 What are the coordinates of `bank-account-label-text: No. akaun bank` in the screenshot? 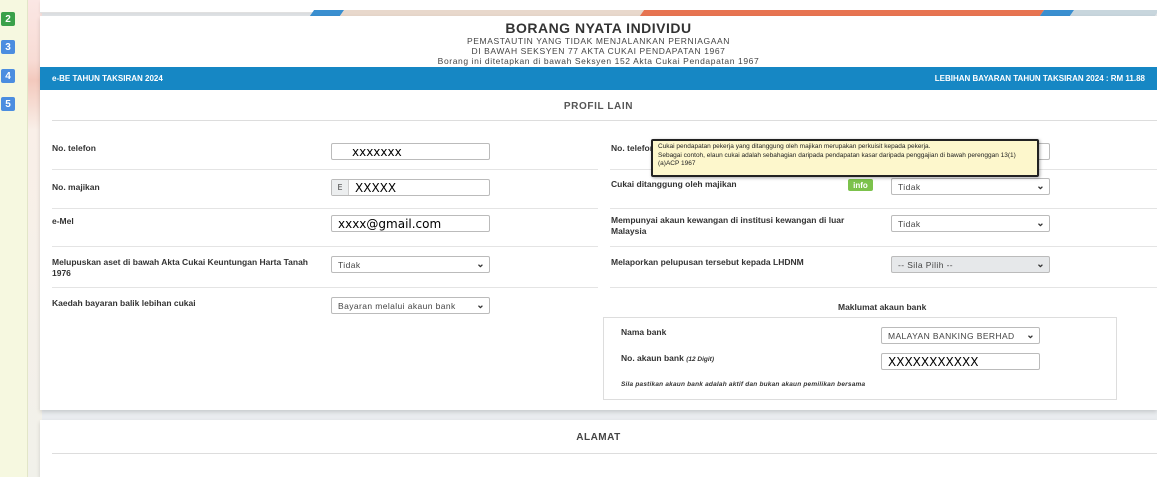 It's located at (652, 358).